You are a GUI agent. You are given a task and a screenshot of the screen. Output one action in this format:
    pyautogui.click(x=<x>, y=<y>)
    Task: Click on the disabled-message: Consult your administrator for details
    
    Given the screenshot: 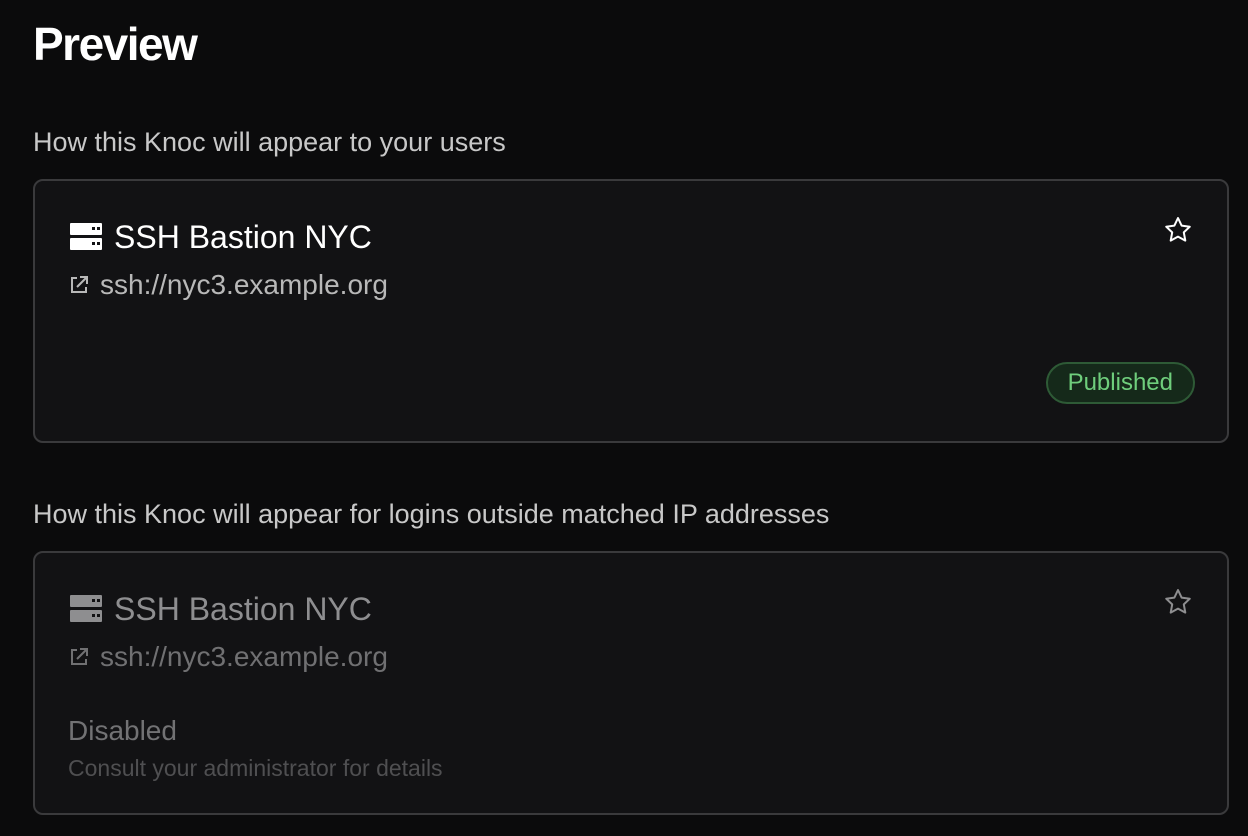 What is the action you would take?
    pyautogui.click(x=255, y=768)
    